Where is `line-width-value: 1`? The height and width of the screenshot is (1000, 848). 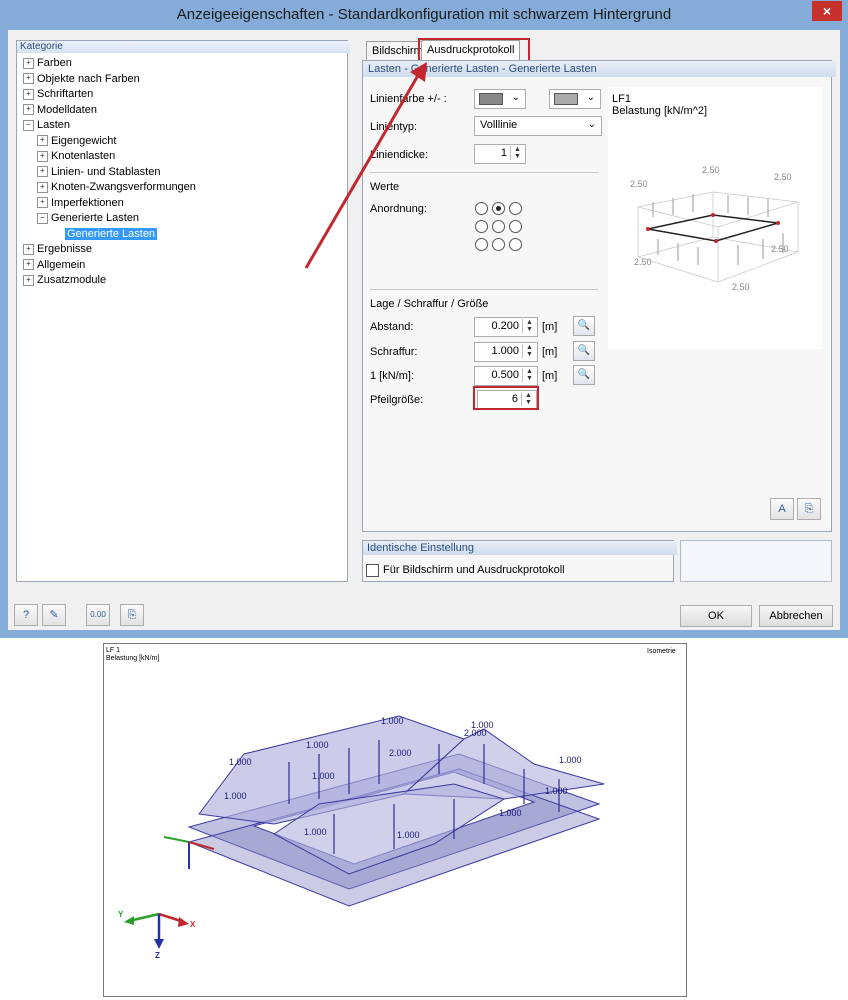 line-width-value: 1 is located at coordinates (503, 153).